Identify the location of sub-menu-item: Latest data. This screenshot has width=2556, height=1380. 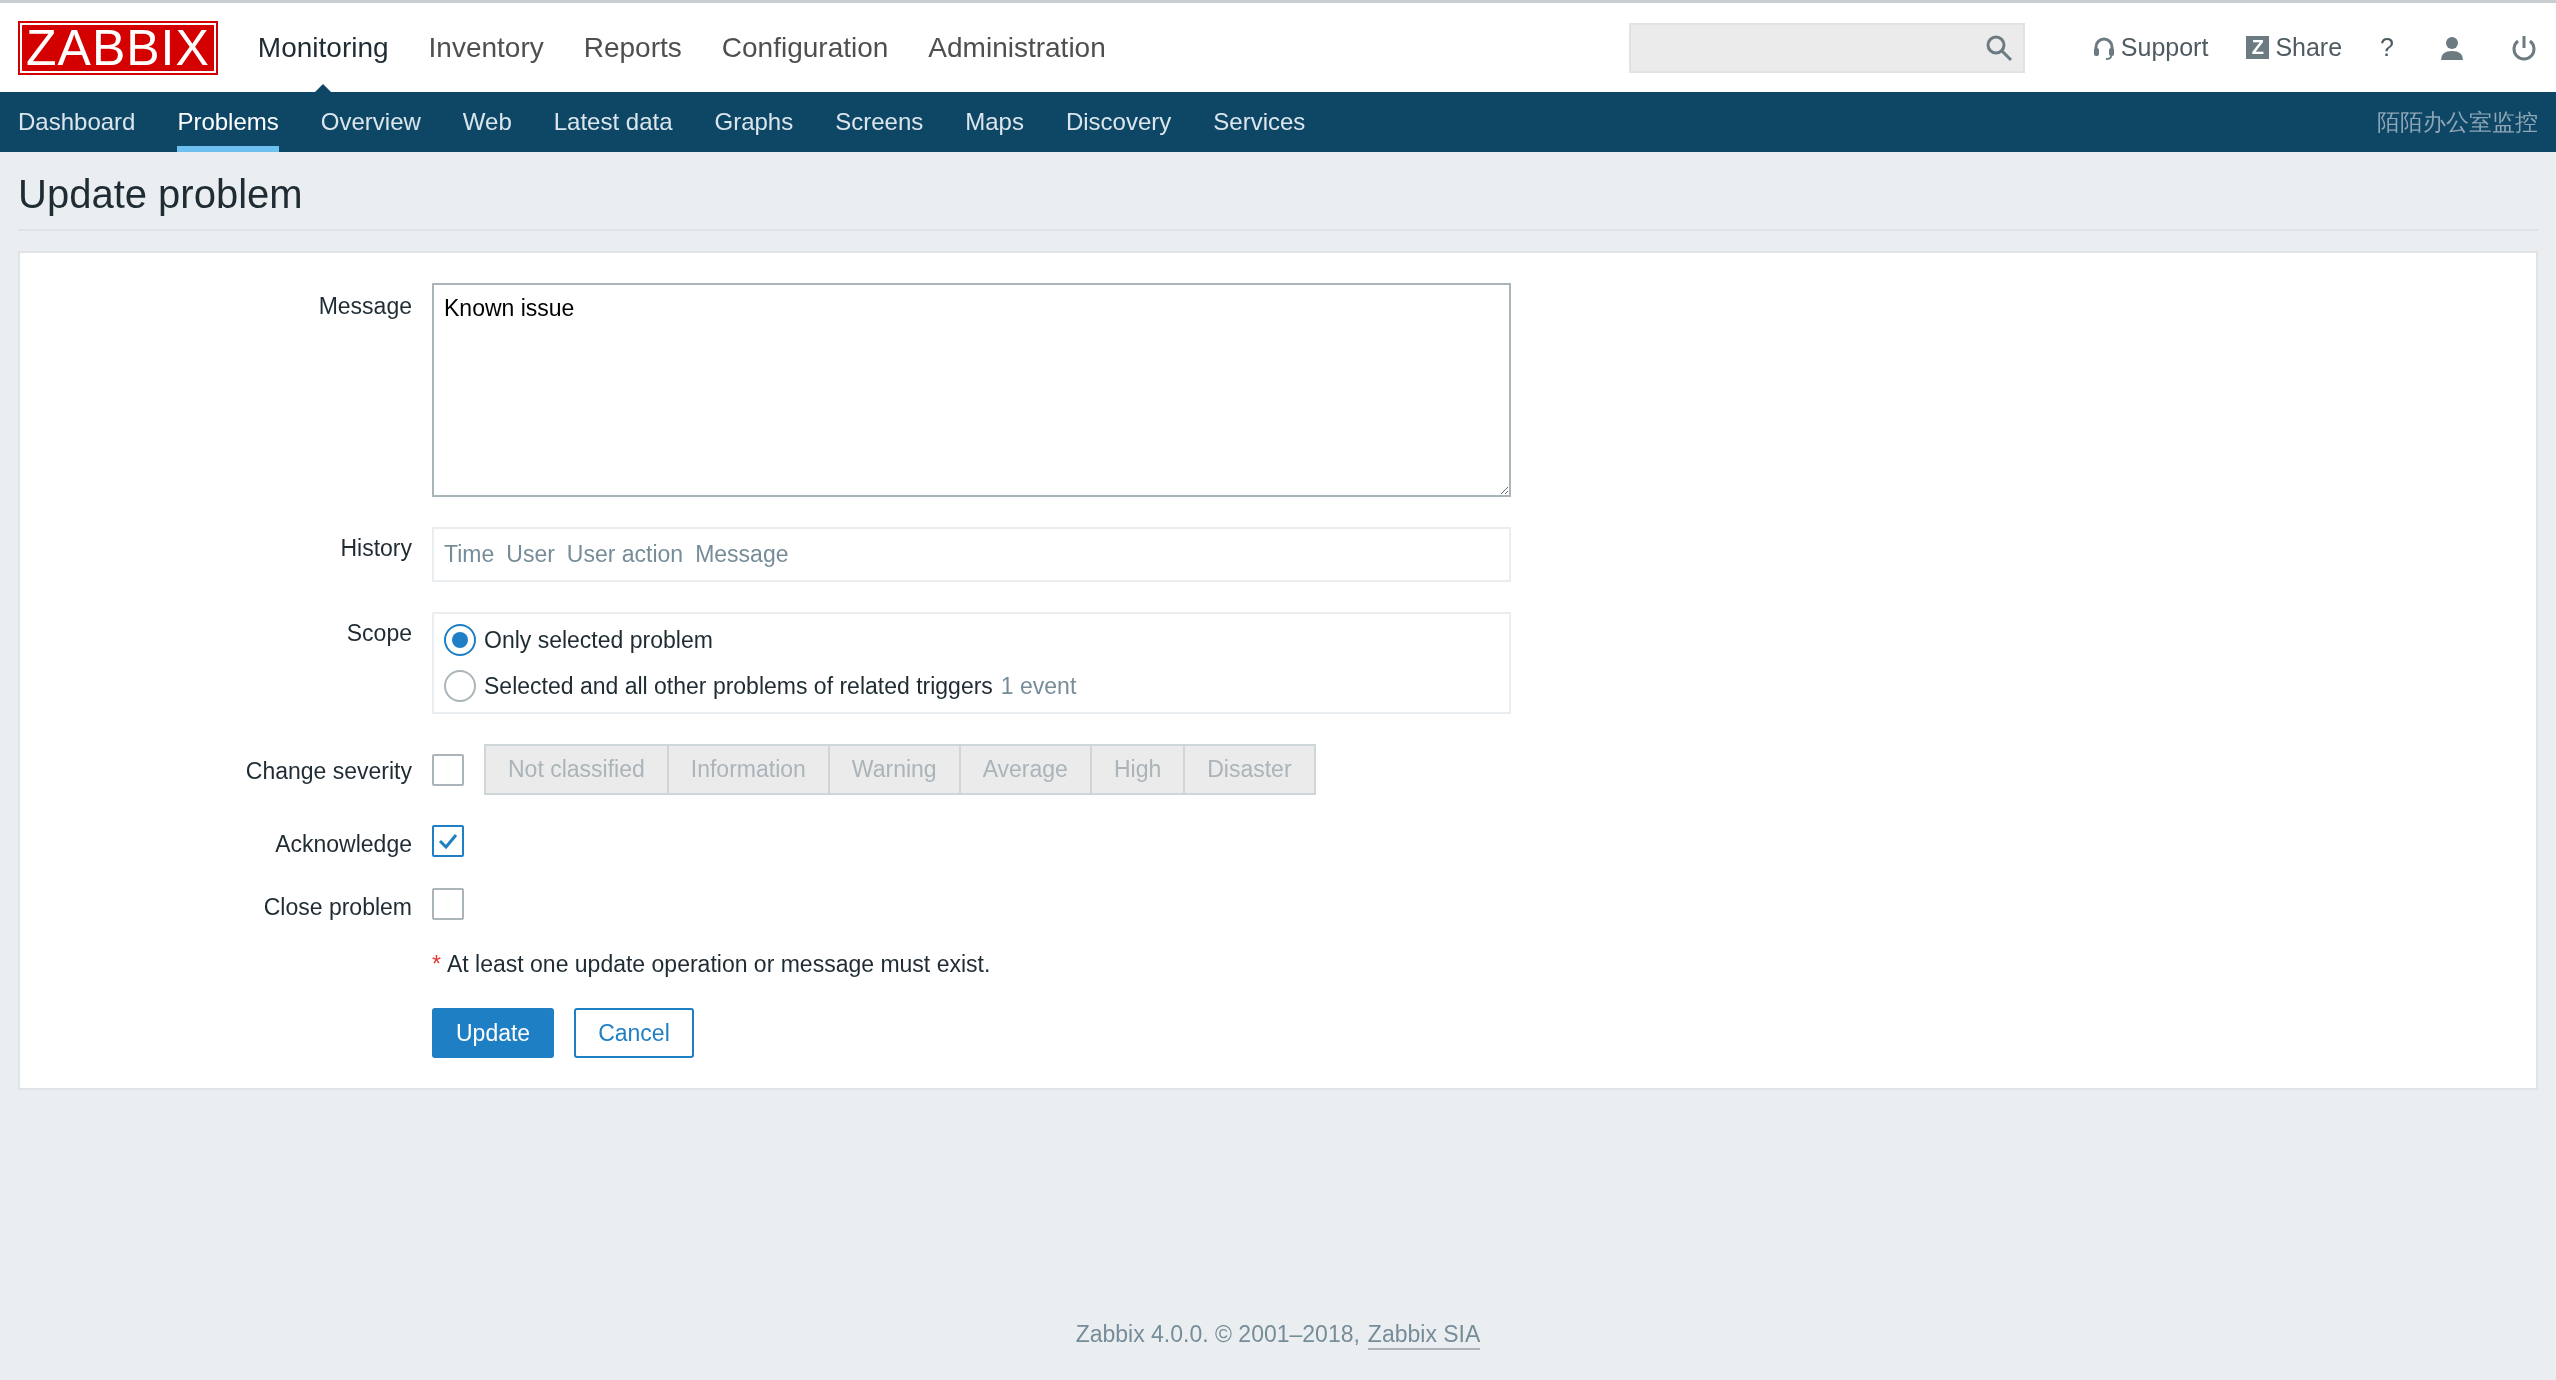
(613, 122).